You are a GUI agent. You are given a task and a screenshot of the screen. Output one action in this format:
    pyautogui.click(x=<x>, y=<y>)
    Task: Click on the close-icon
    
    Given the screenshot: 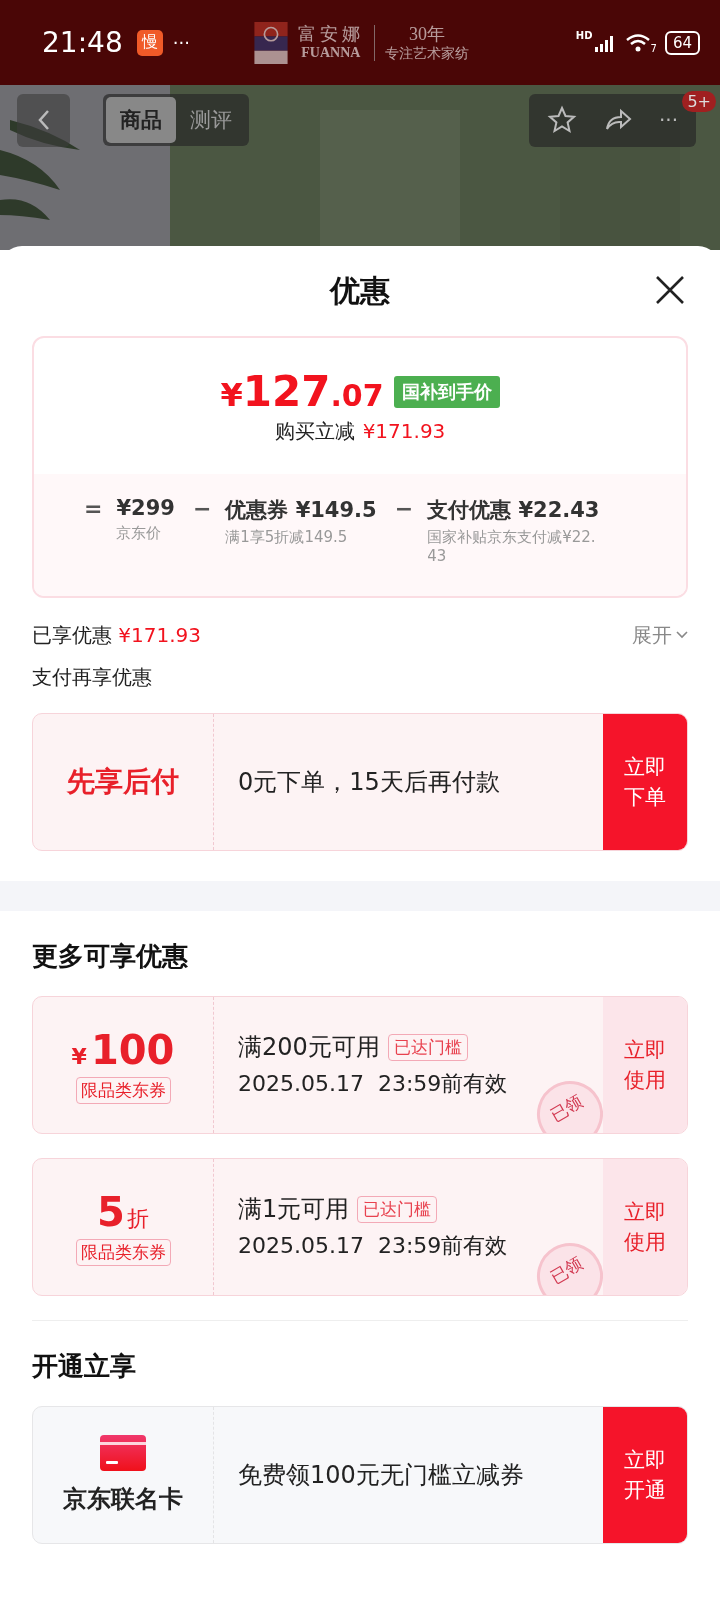 What is the action you would take?
    pyautogui.click(x=670, y=290)
    